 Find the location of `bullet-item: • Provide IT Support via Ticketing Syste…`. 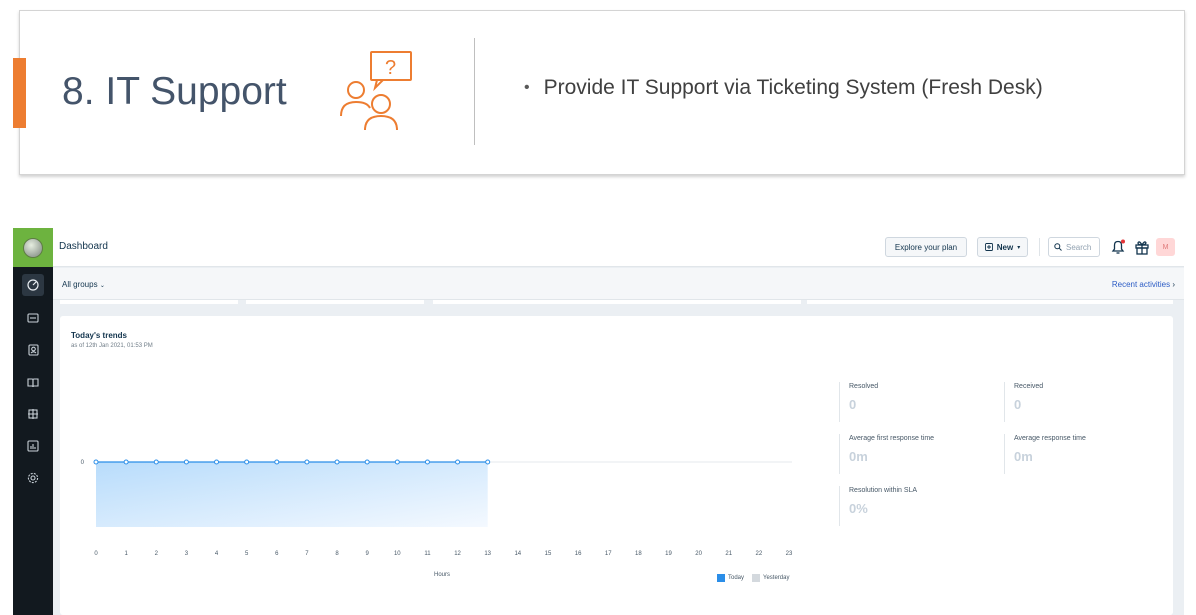

bullet-item: • Provide IT Support via Ticketing Syste… is located at coordinates (783, 88).